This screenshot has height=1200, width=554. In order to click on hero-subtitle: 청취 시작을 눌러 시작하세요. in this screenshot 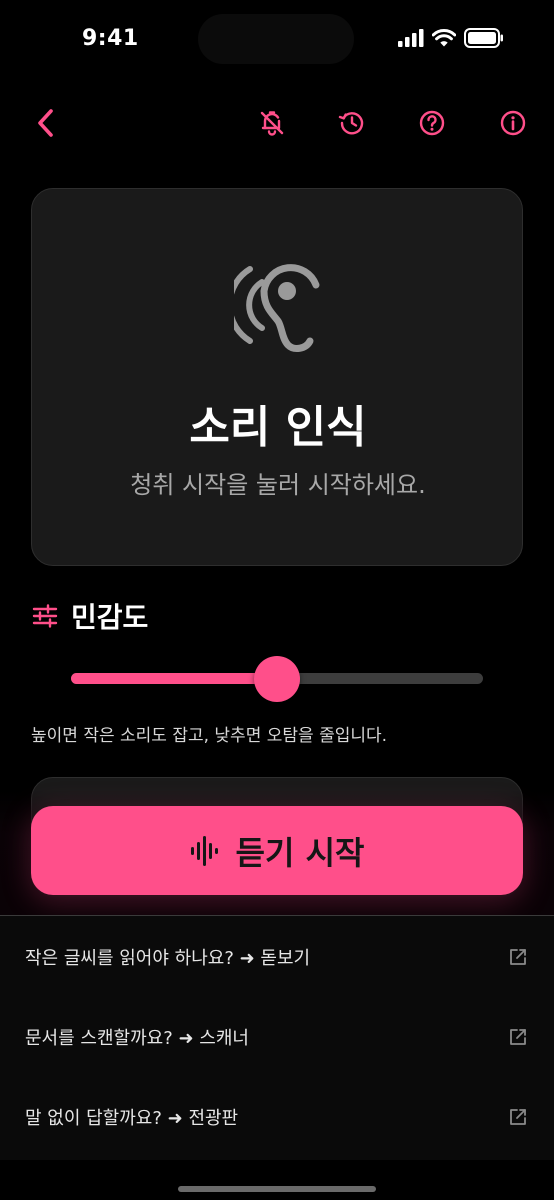, I will do `click(278, 485)`.